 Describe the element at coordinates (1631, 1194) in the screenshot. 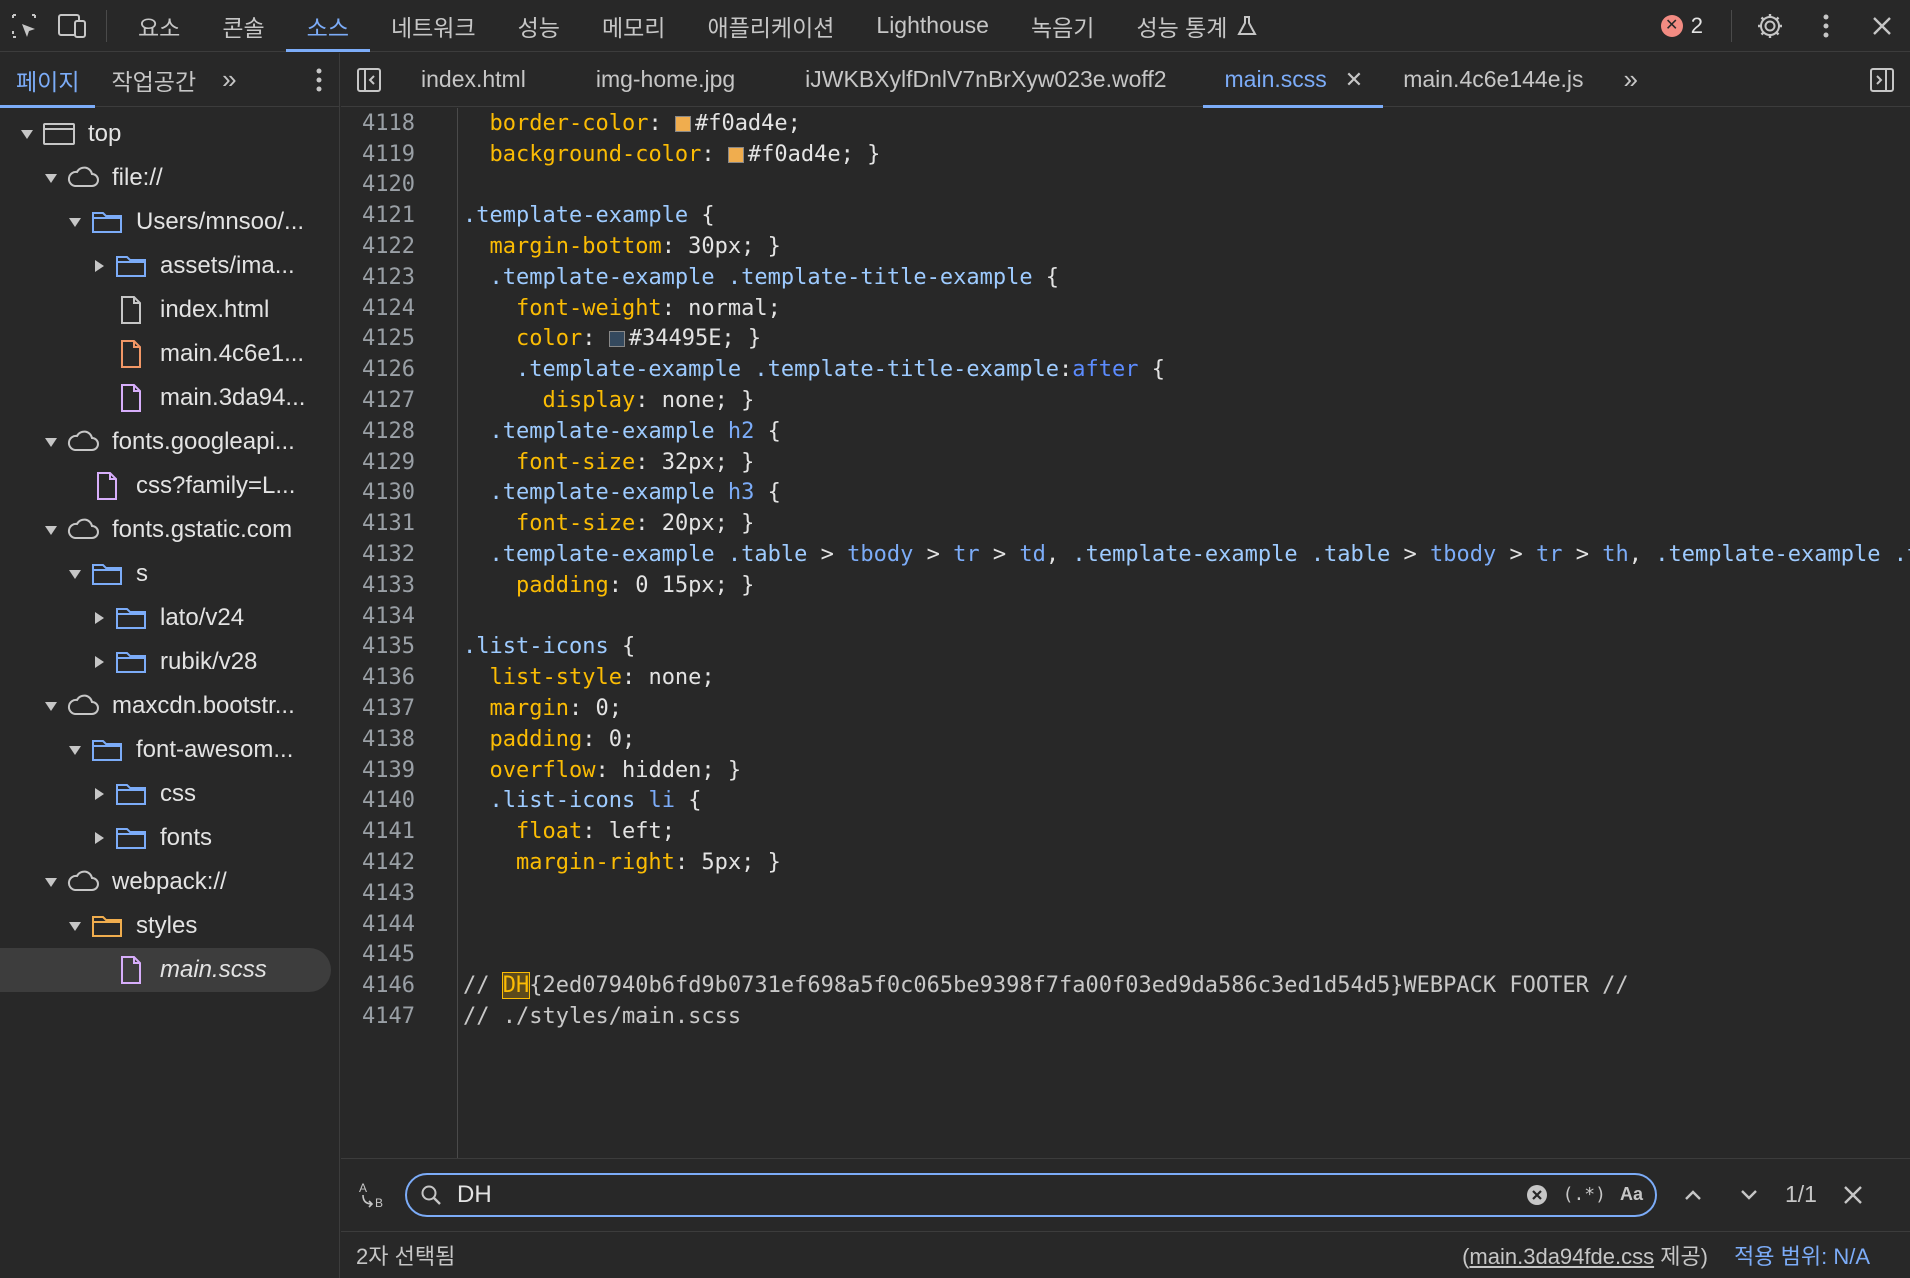

I see `match-case-toggle: Aa` at that location.